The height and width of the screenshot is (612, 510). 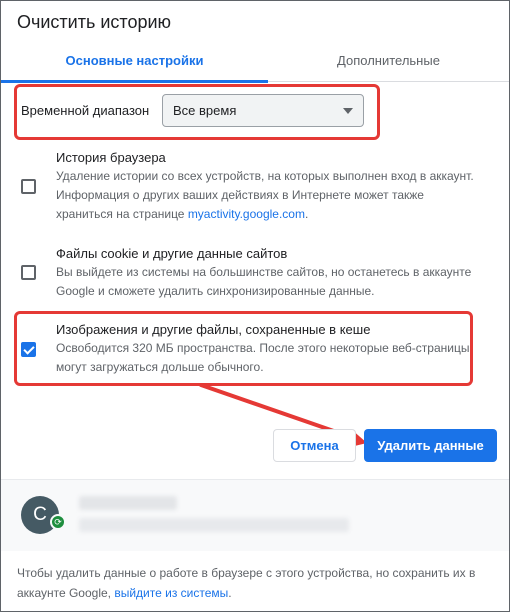 What do you see at coordinates (171, 593) in the screenshot?
I see `sign-out-link: выйдите из системы` at bounding box center [171, 593].